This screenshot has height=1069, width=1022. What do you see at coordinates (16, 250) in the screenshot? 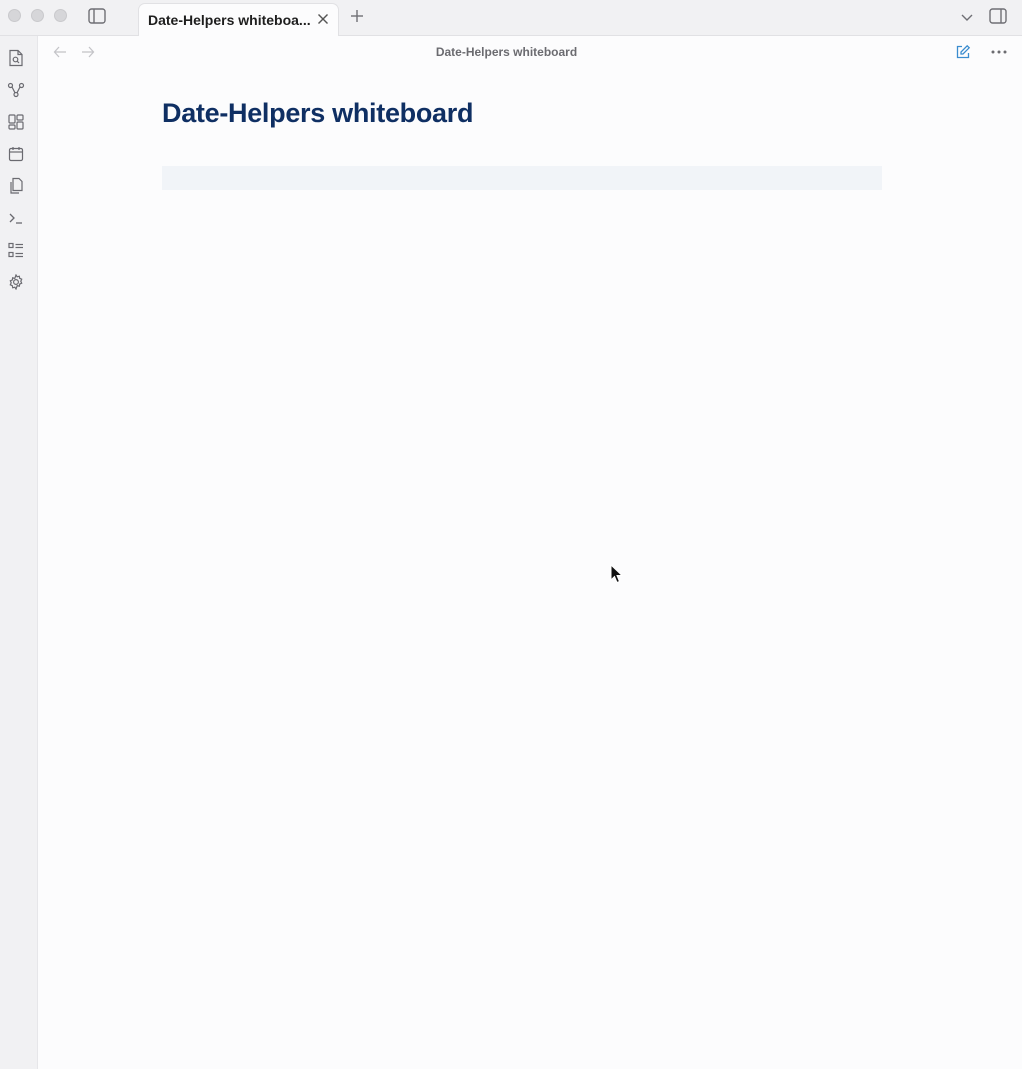
I see `outline-list-icon` at bounding box center [16, 250].